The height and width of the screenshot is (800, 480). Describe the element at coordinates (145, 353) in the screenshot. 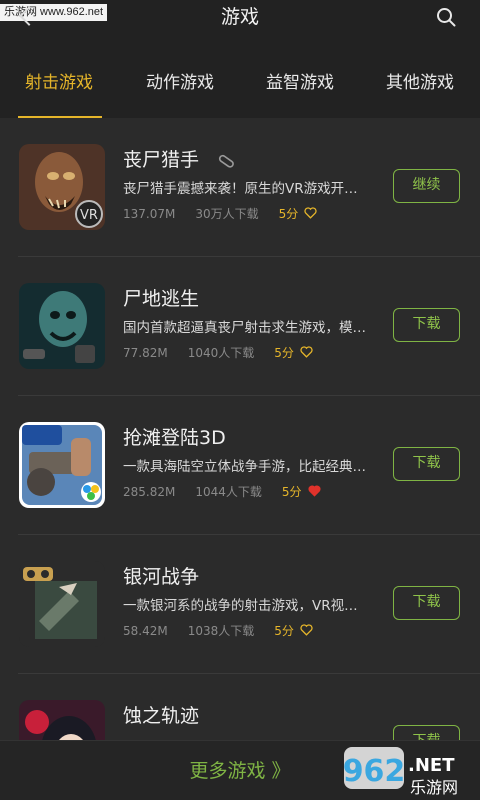

I see `game-size: 77.82M` at that location.